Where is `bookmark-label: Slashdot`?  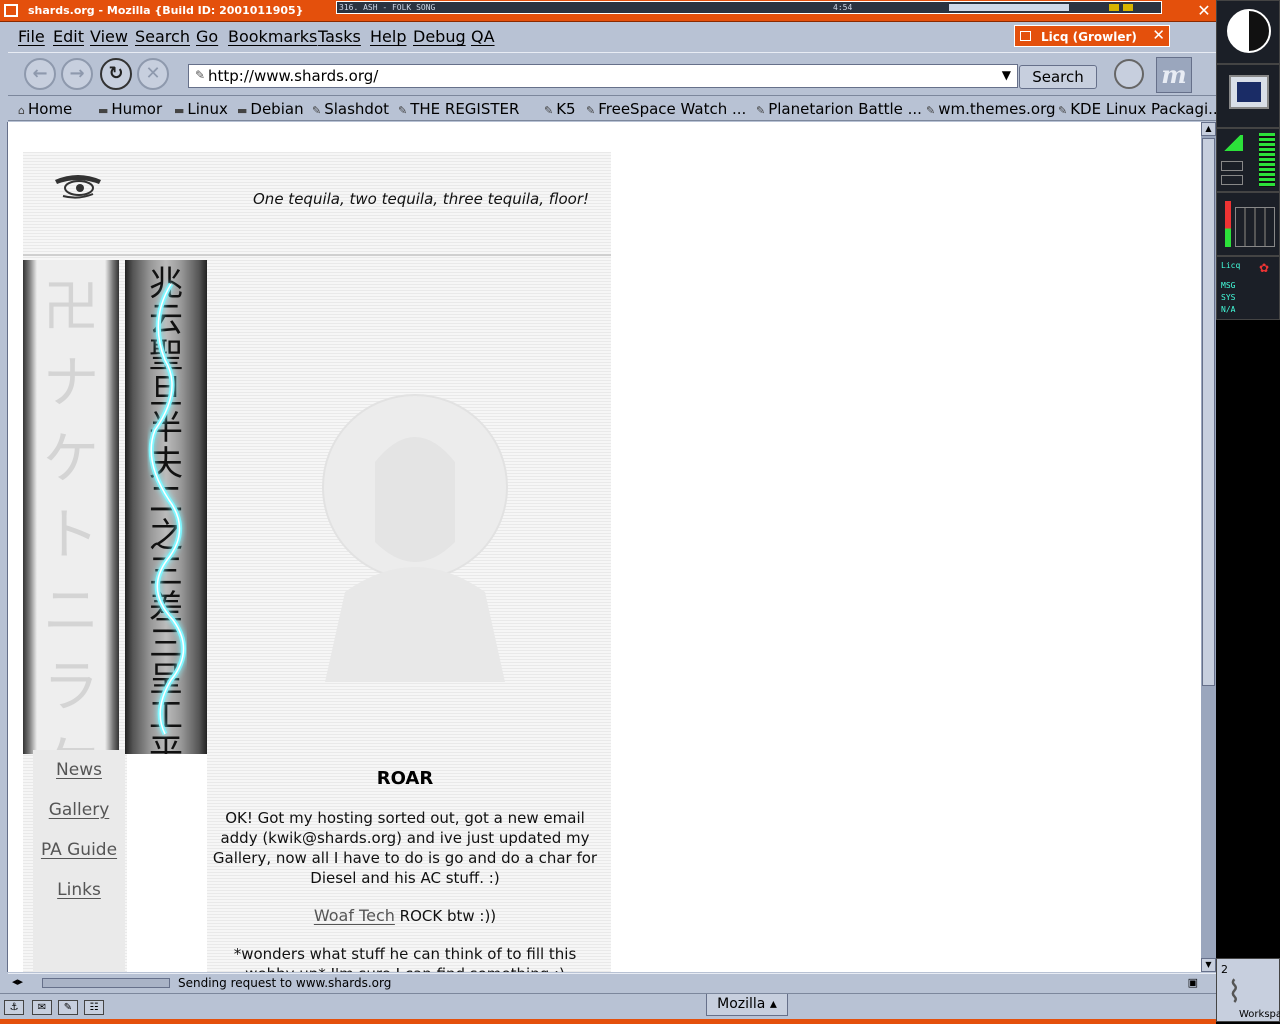 bookmark-label: Slashdot is located at coordinates (357, 109).